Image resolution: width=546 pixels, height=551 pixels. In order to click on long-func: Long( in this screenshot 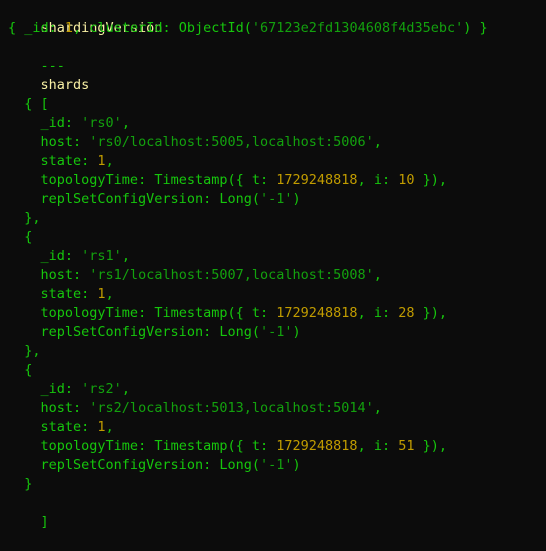, I will do `click(239, 199)`.